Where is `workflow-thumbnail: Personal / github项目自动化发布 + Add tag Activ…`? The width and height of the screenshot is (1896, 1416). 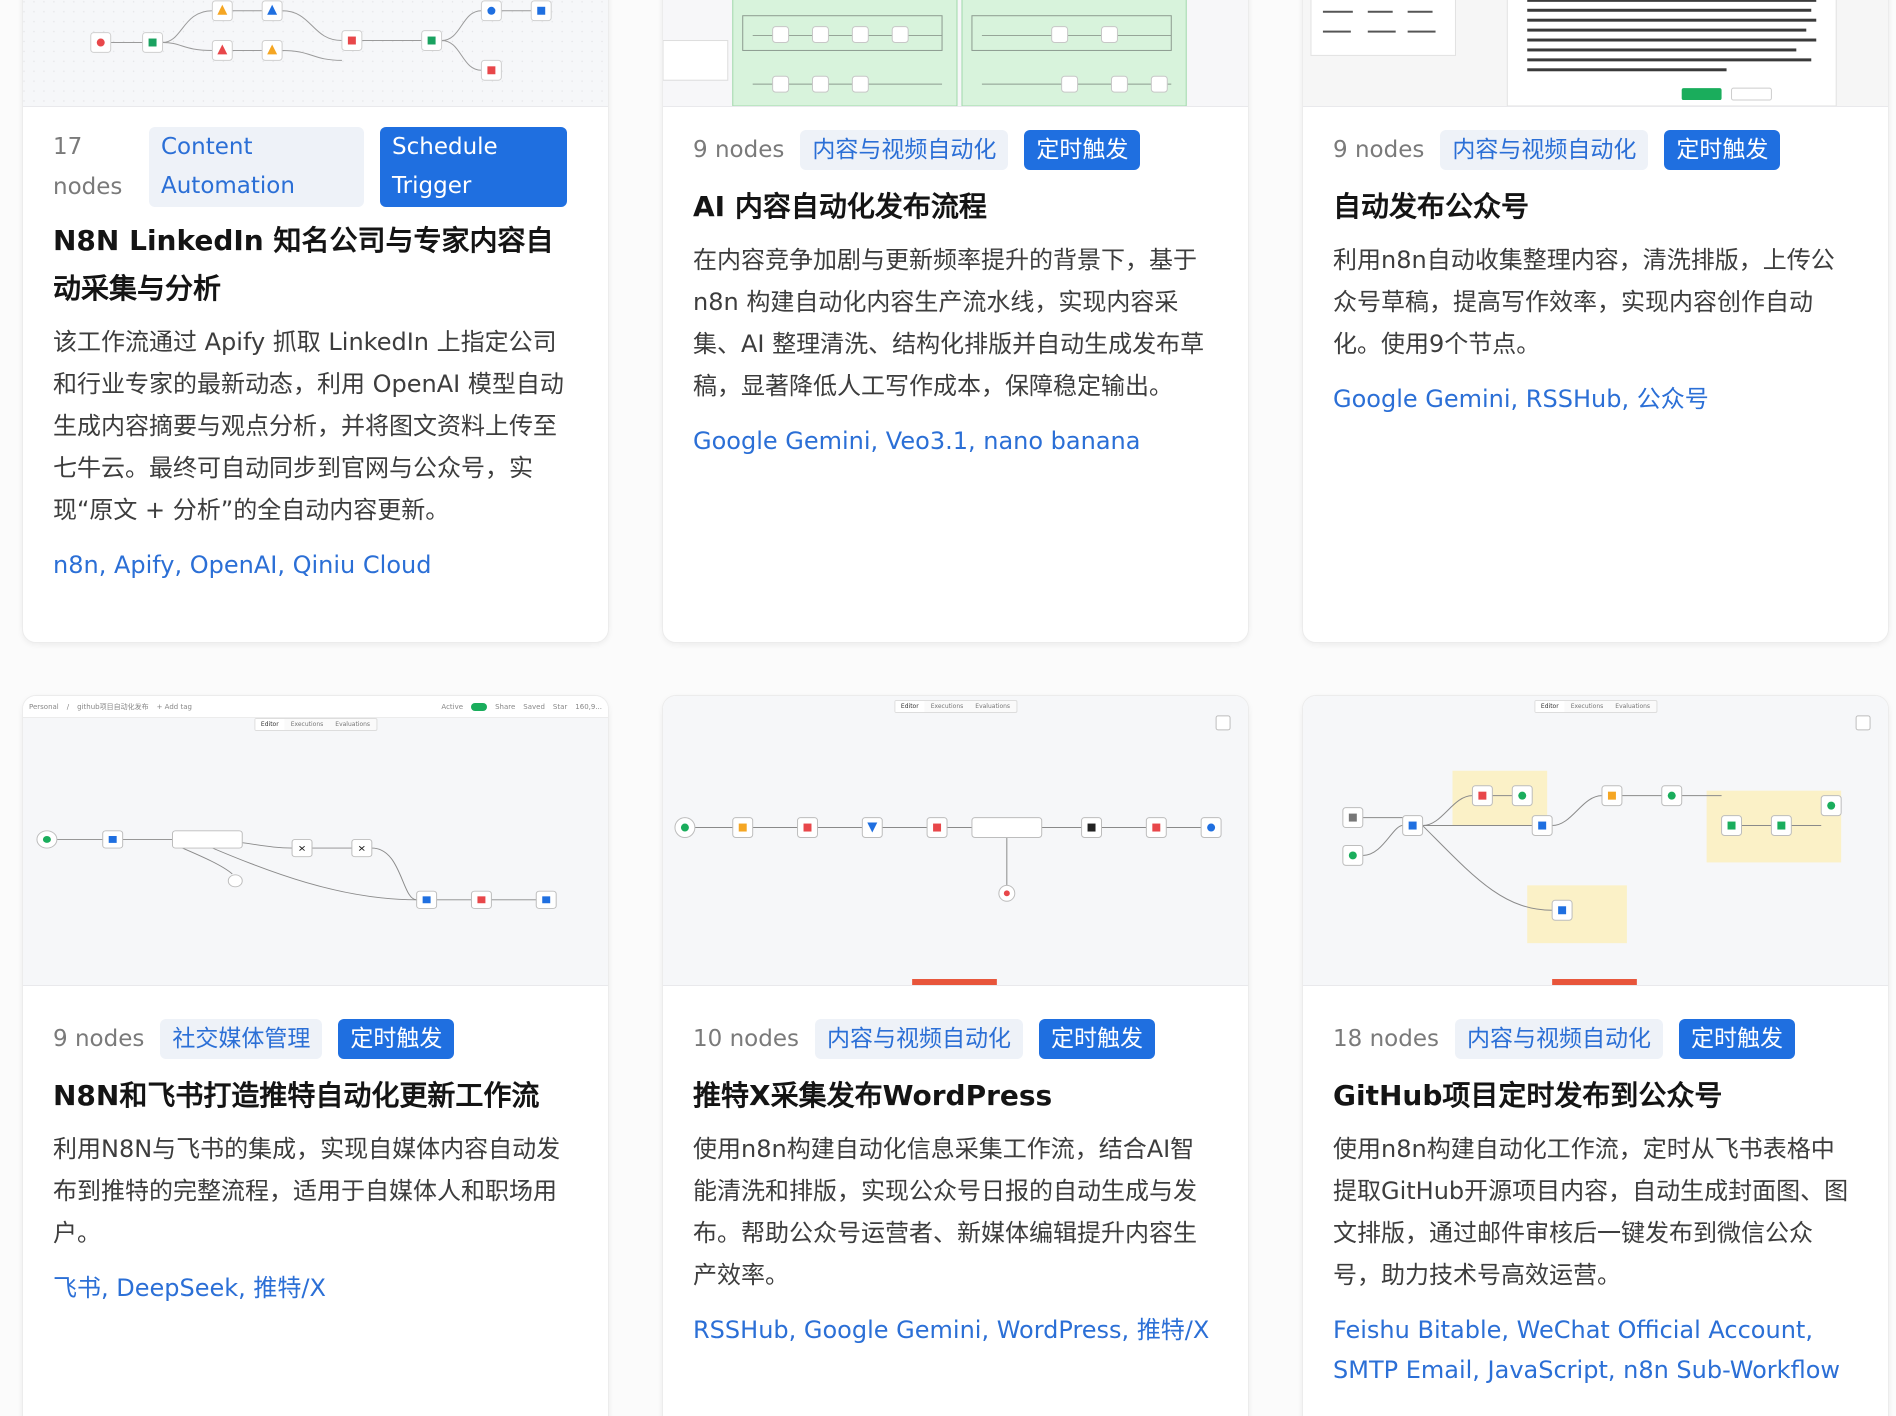
workflow-thumbnail: Personal / github项目自动化发布 + Add tag Activ… is located at coordinates (315, 841).